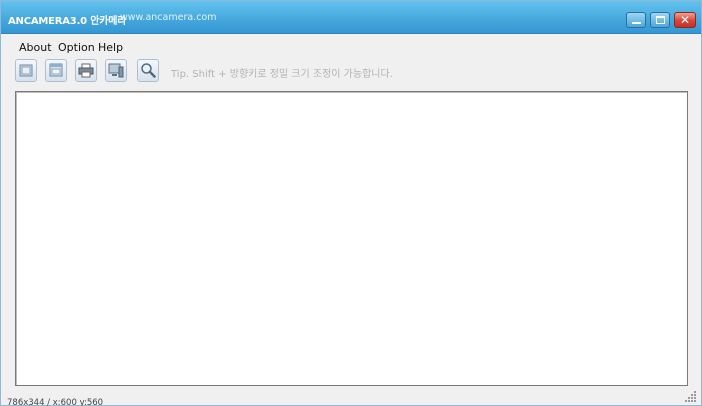  I want to click on monitor-icon, so click(116, 70).